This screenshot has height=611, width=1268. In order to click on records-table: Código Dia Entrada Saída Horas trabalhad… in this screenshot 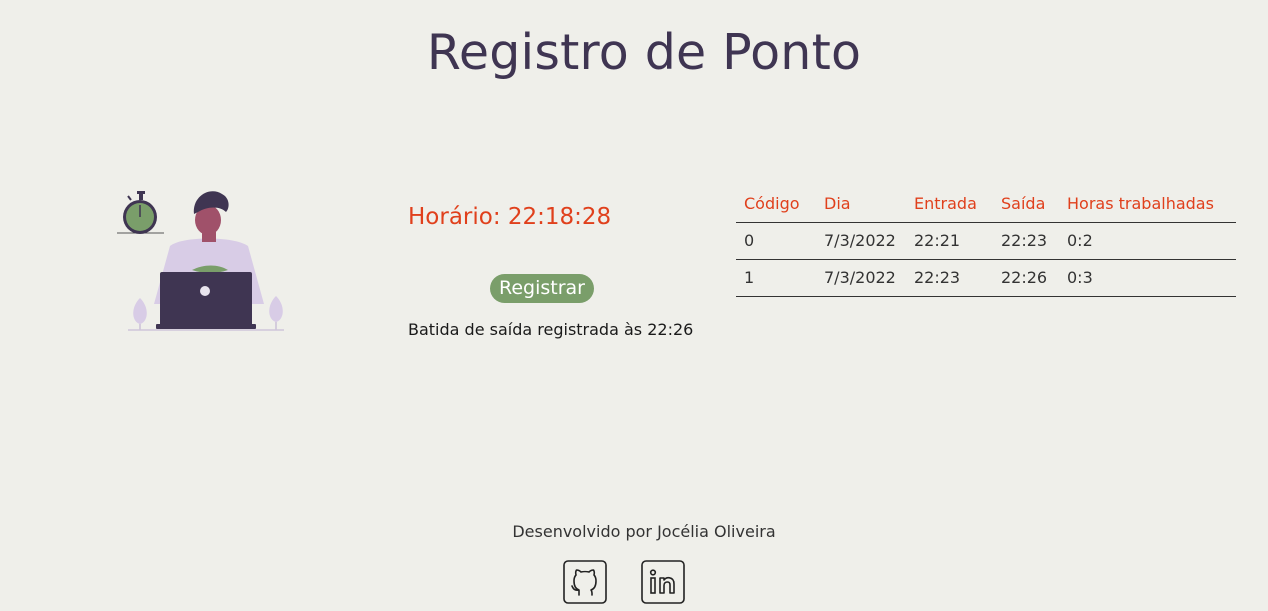, I will do `click(986, 241)`.